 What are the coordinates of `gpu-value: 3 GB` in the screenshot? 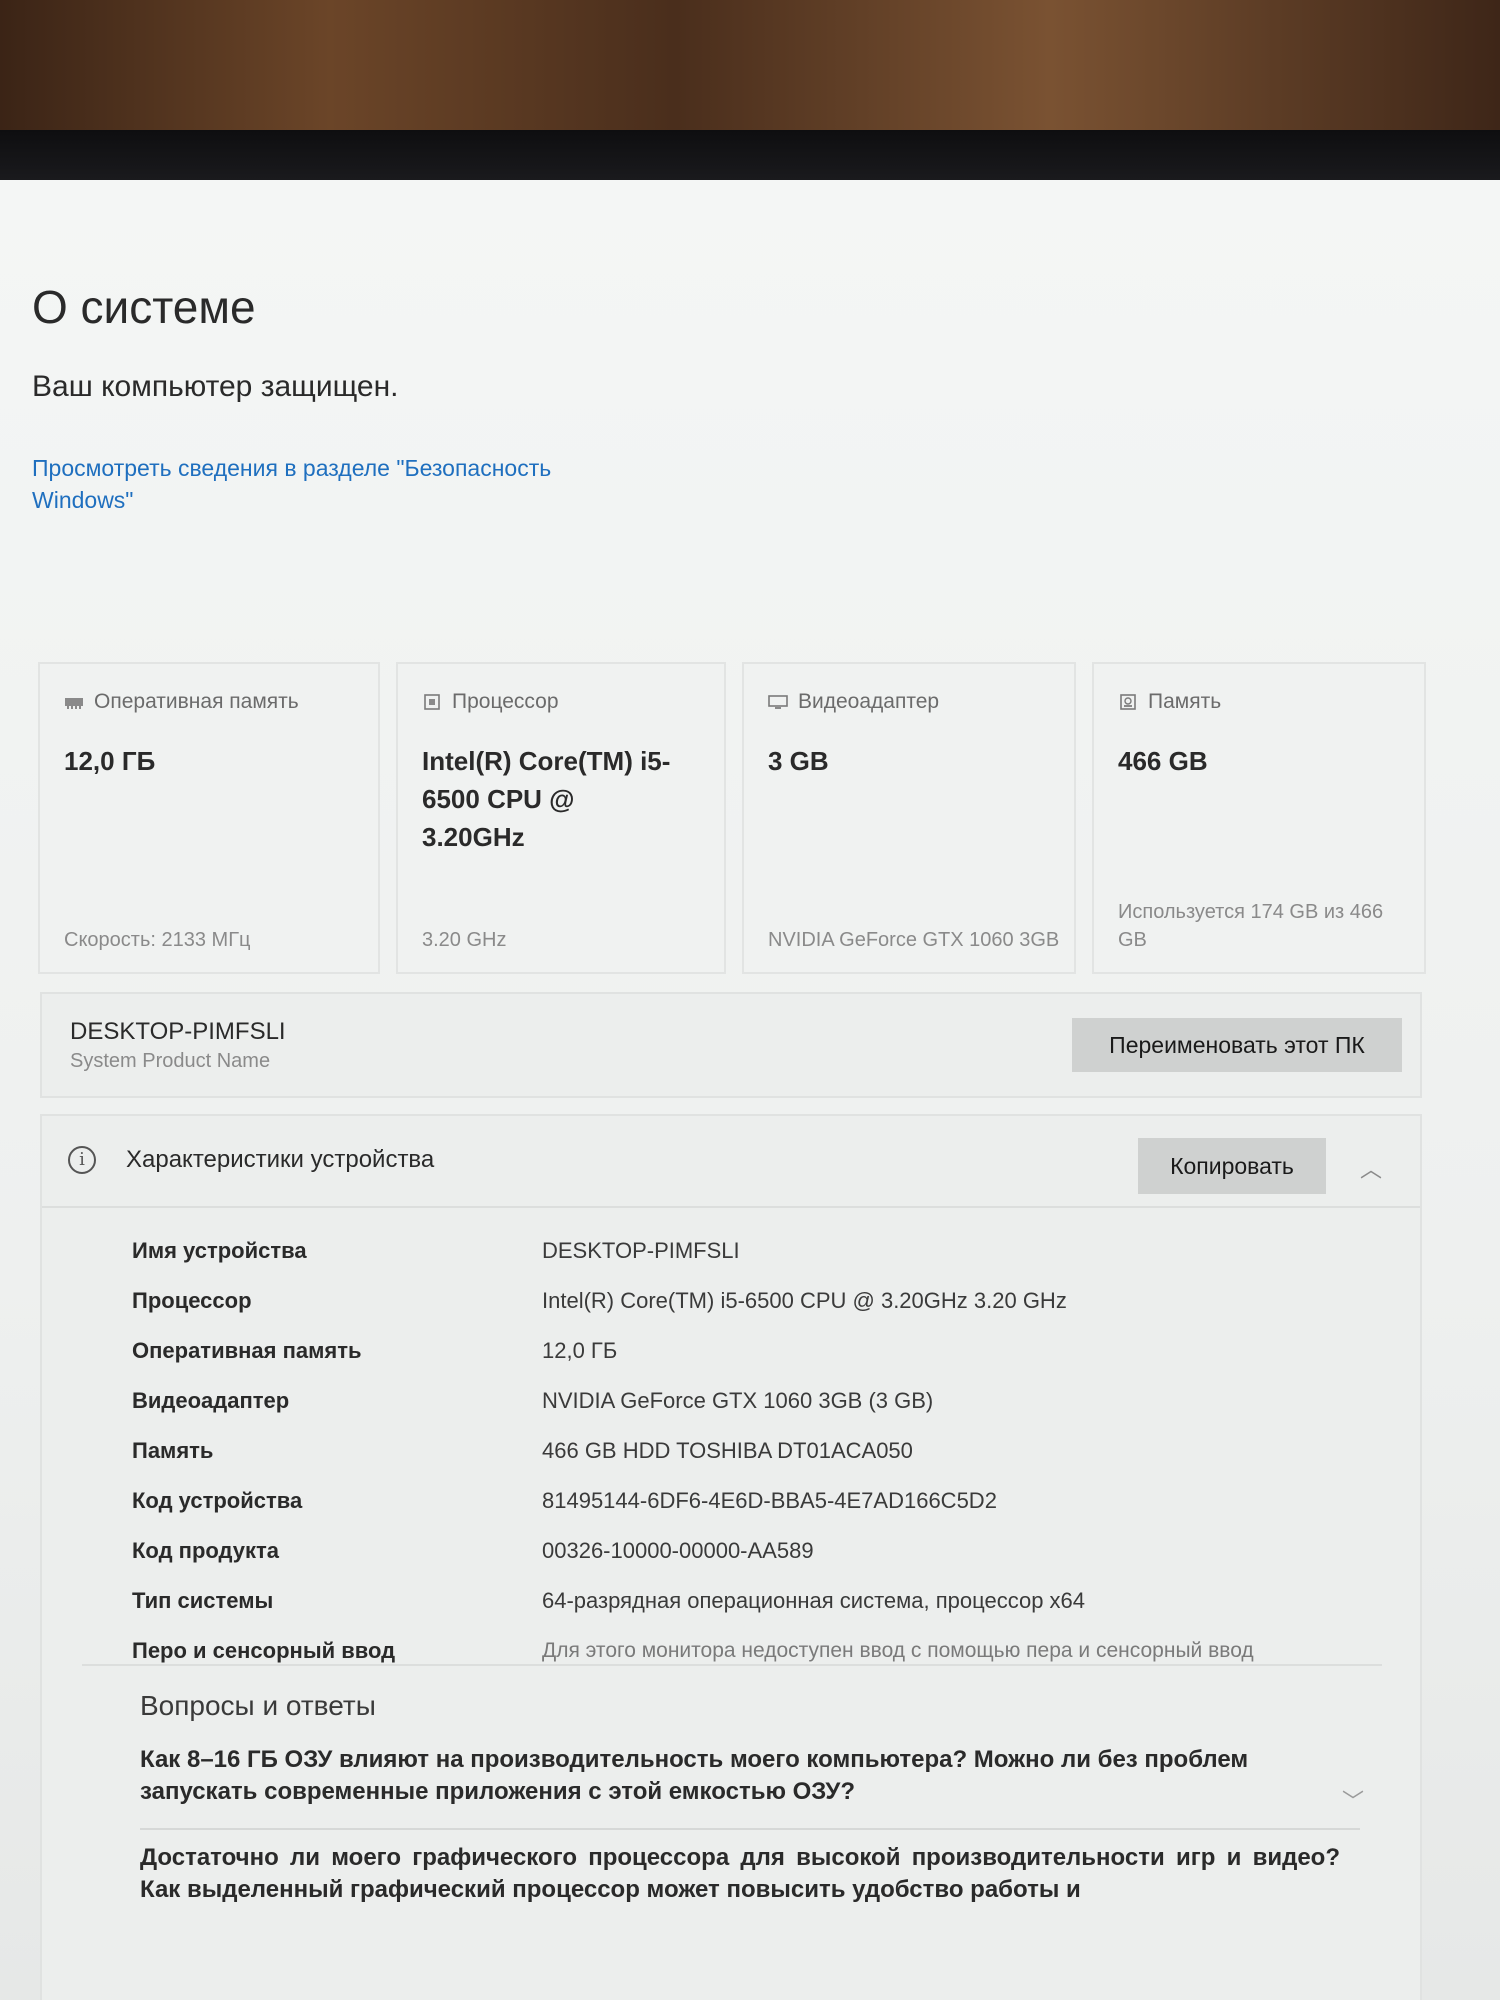 It's located at (798, 761).